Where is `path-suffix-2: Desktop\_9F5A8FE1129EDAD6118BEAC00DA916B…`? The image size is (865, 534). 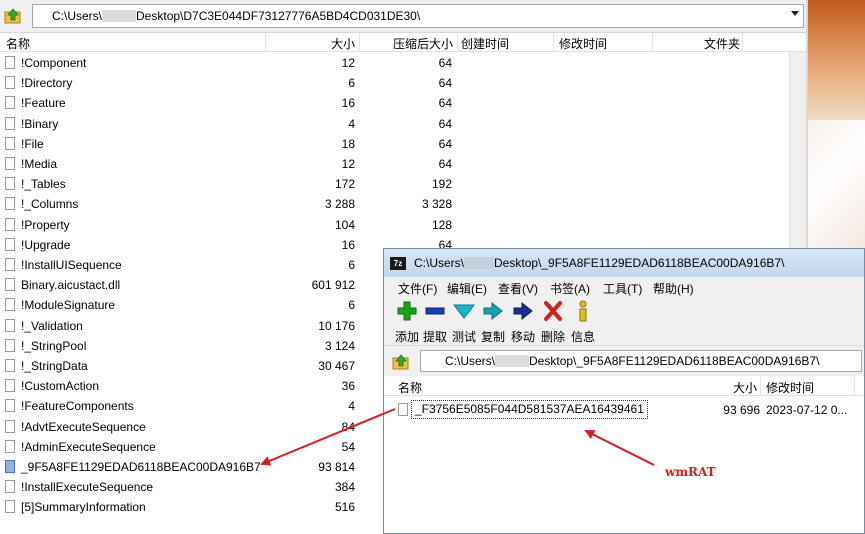 path-suffix-2: Desktop\_9F5A8FE1129EDAD6118BEAC00DA916B… is located at coordinates (674, 361).